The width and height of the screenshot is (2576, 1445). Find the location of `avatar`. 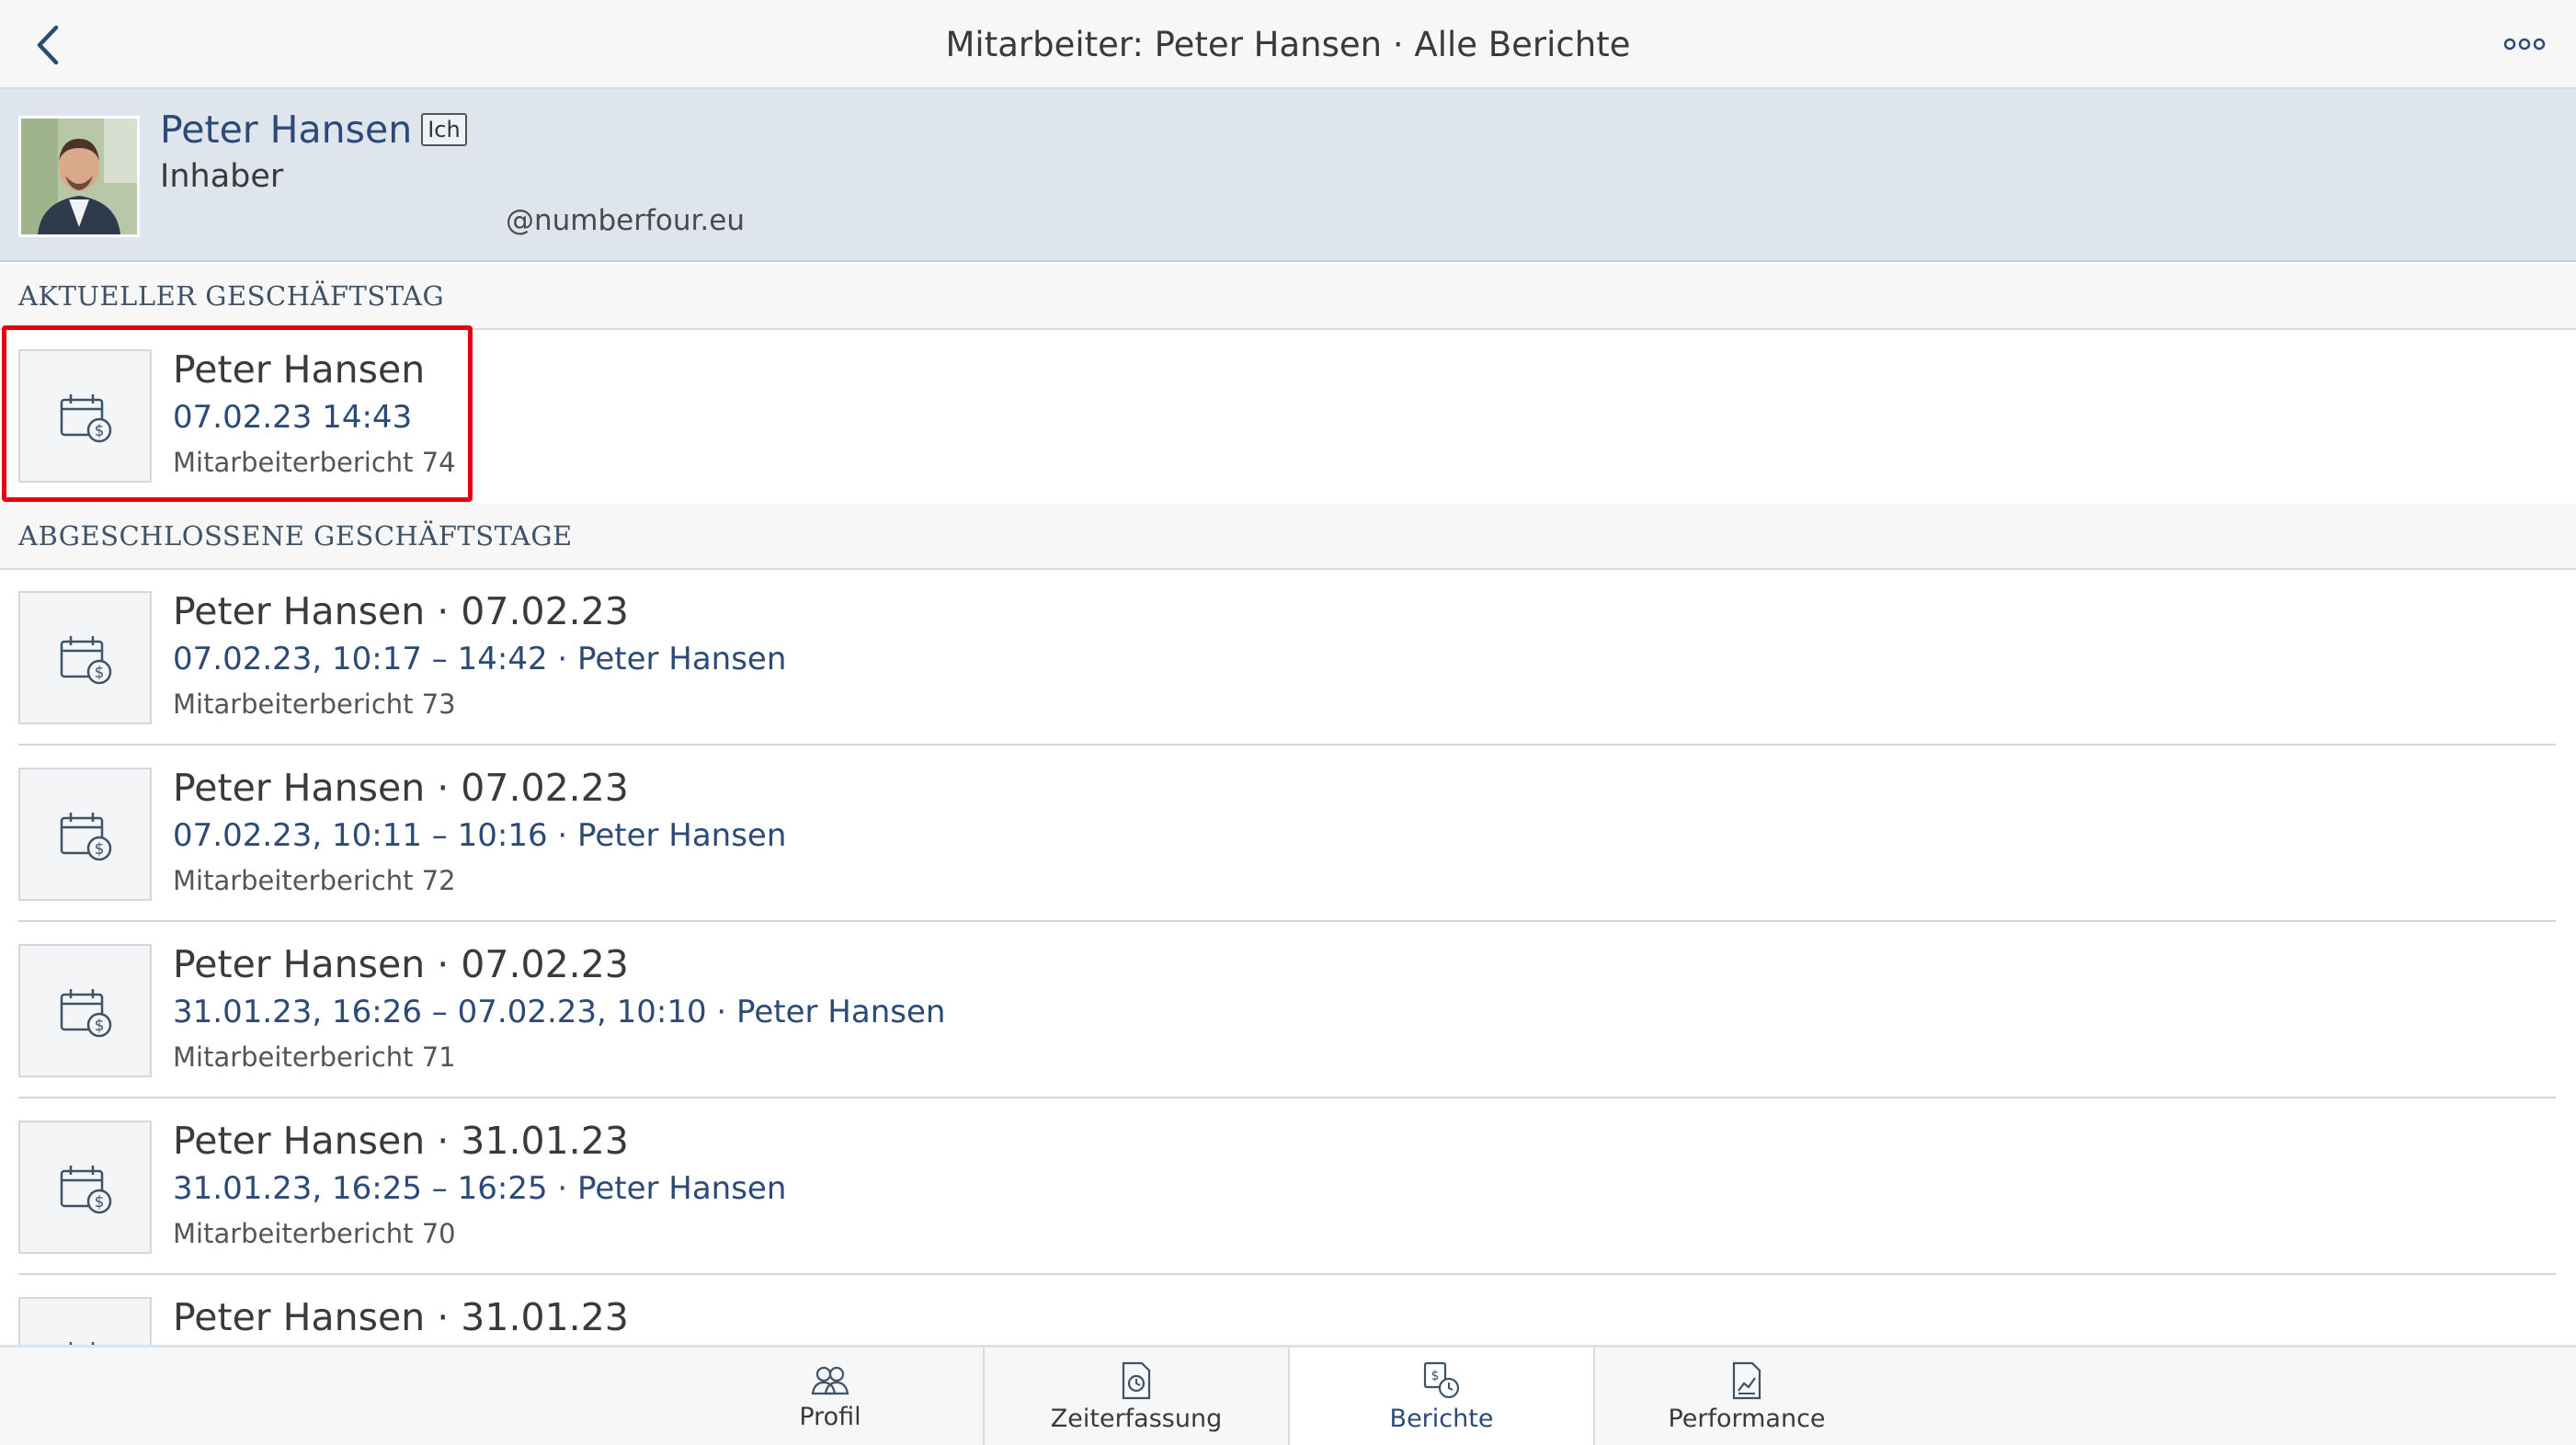

avatar is located at coordinates (79, 177).